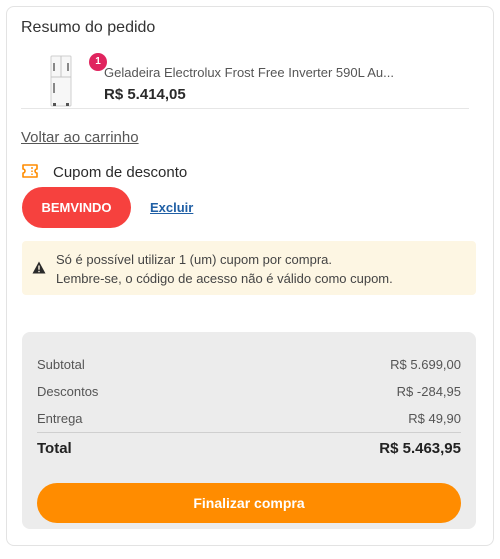 The width and height of the screenshot is (500, 559). Describe the element at coordinates (249, 503) in the screenshot. I see `checkout-button: Finalizar compra` at that location.